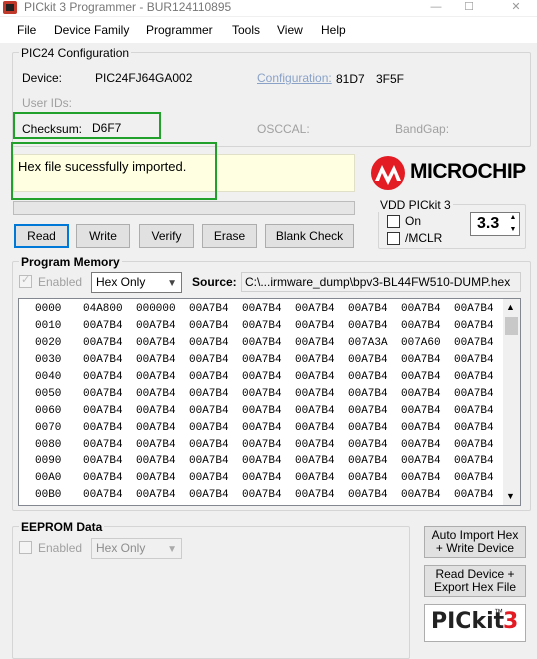 The height and width of the screenshot is (659, 537). I want to click on memory-cell: 007A3A, so click(374, 343).